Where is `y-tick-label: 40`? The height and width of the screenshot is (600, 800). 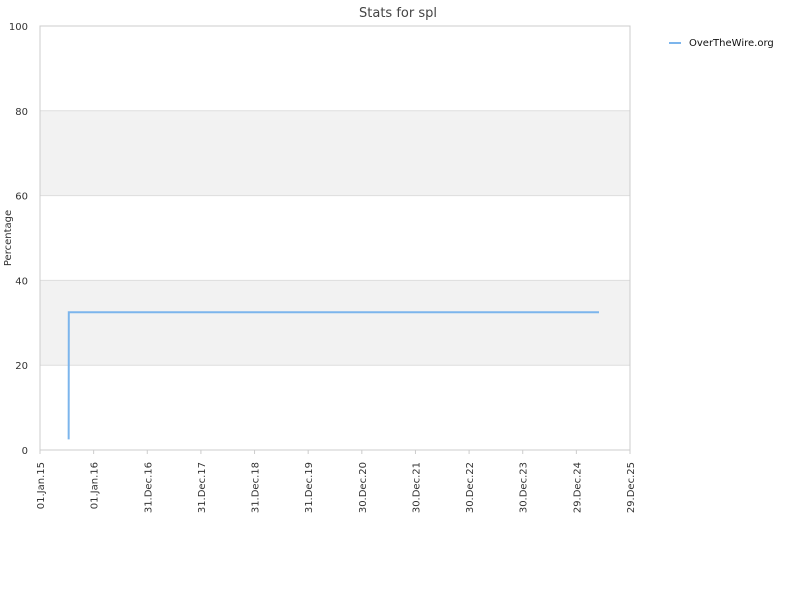
y-tick-label: 40 is located at coordinates (21, 281).